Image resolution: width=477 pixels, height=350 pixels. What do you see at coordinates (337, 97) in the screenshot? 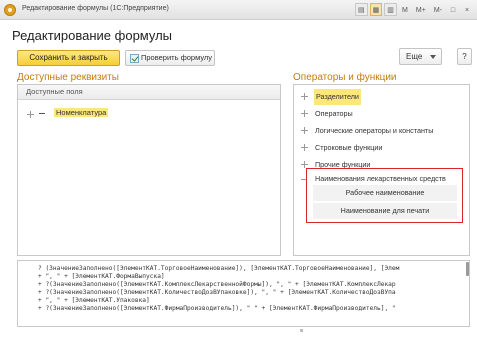
I see `operator-group-label: Разделители` at bounding box center [337, 97].